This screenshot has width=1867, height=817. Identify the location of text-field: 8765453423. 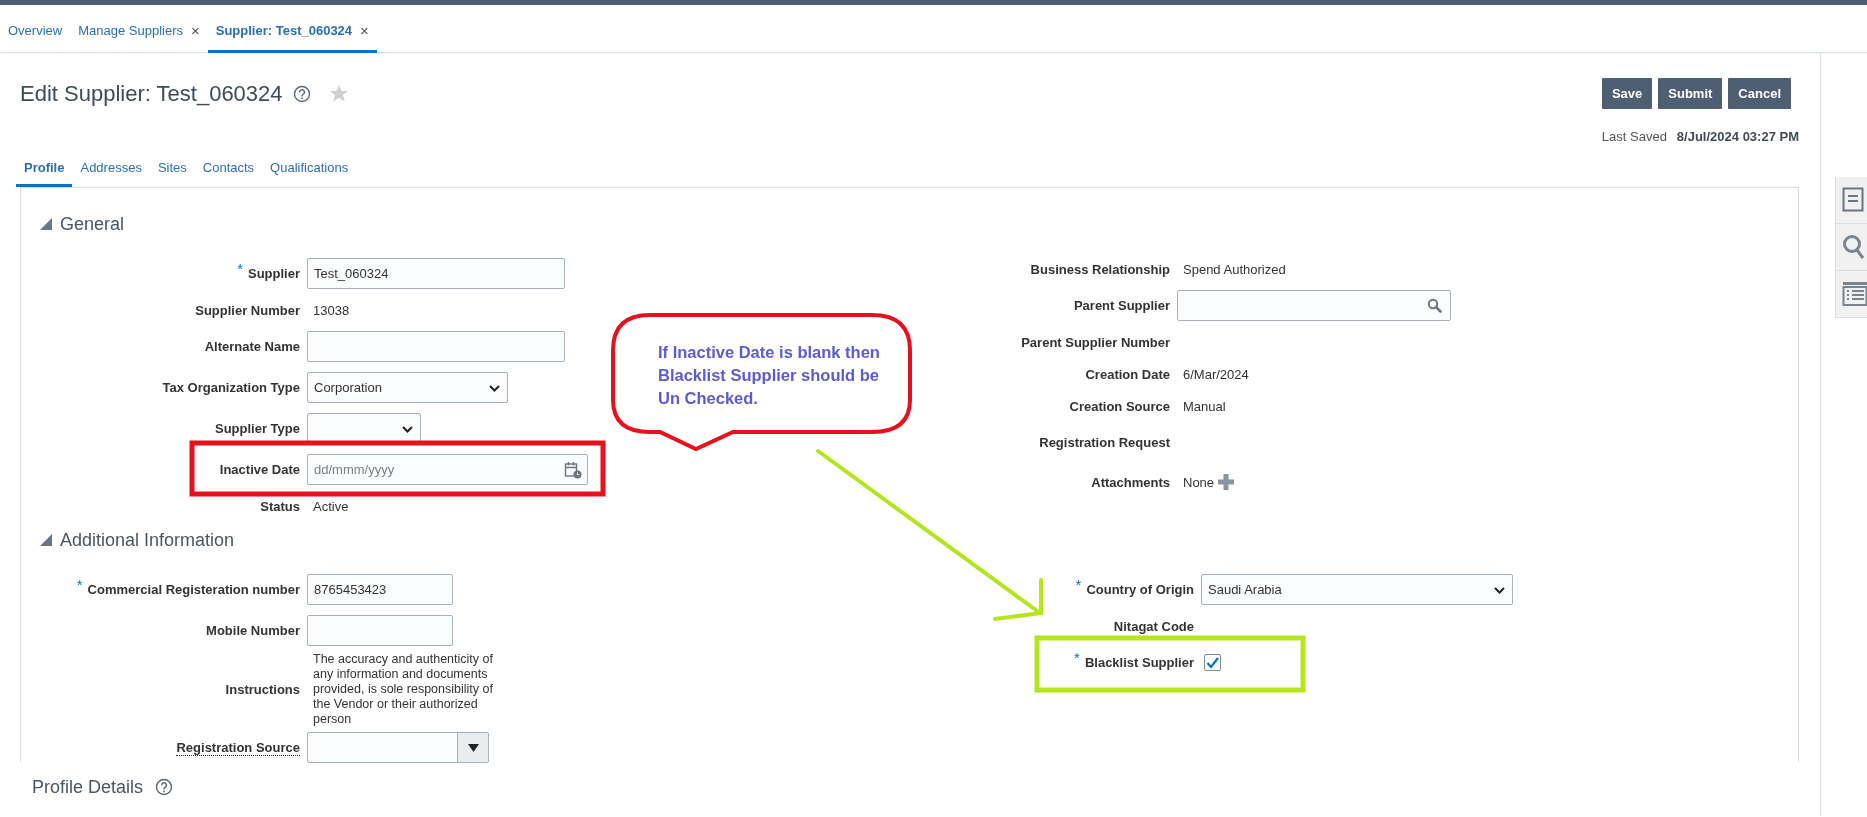
(380, 589).